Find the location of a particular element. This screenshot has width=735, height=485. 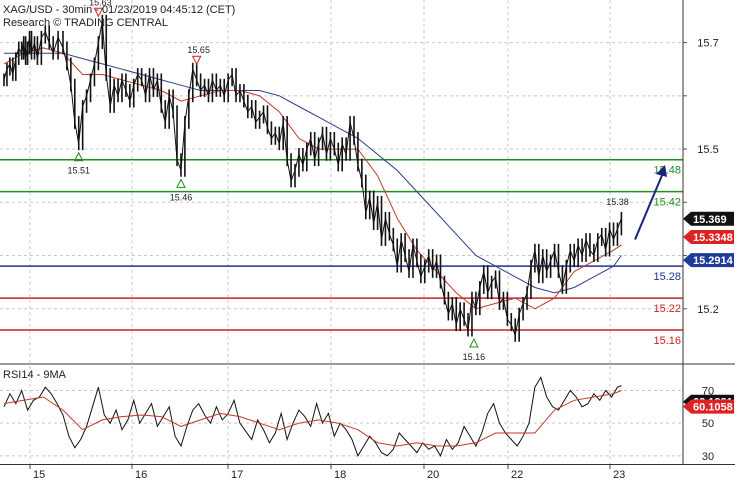

price-badge-1: 15.3348 is located at coordinates (708, 237).